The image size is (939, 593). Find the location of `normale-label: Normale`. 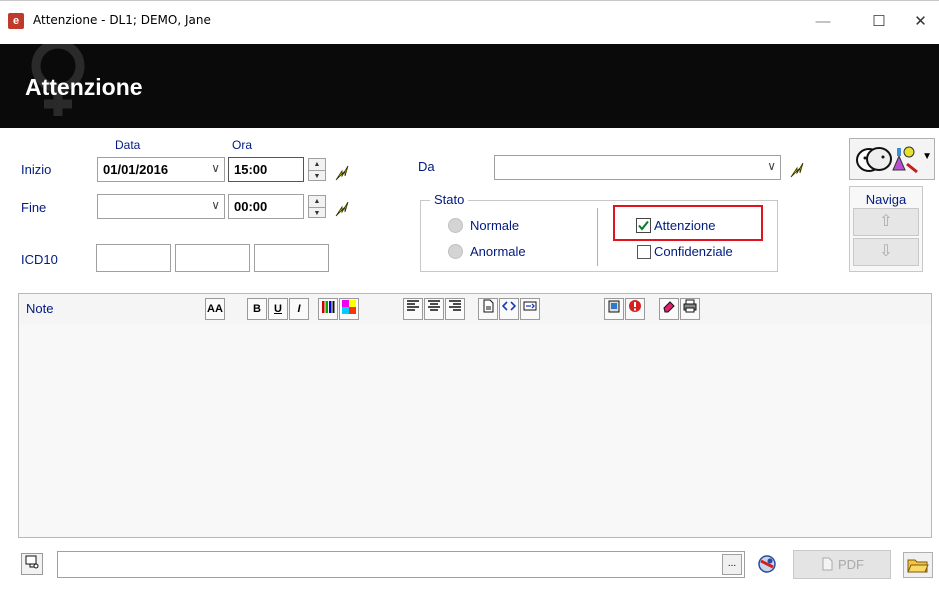

normale-label: Normale is located at coordinates (494, 225).